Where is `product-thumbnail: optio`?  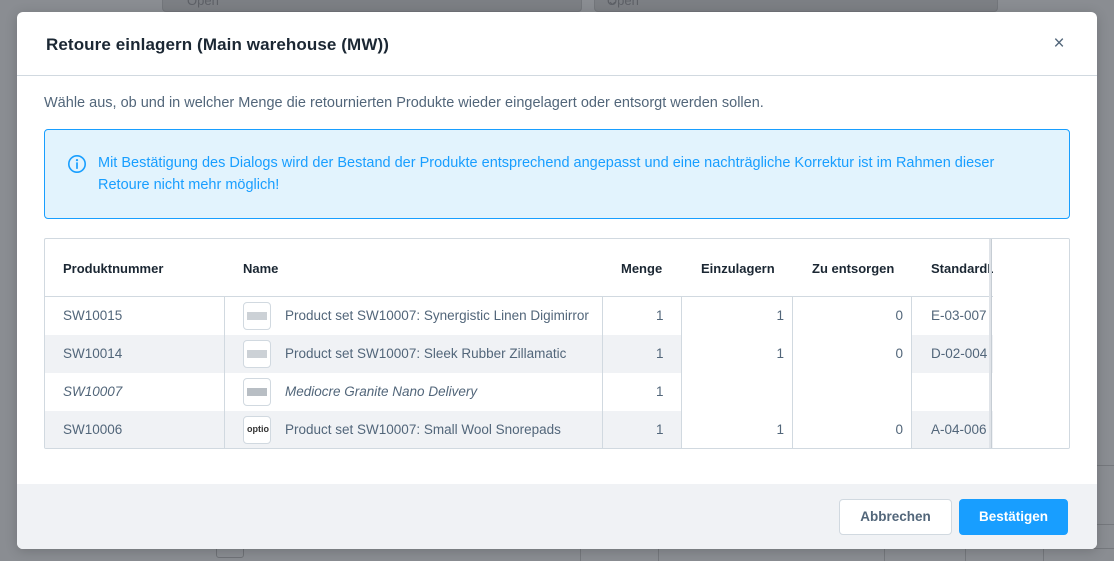
product-thumbnail: optio is located at coordinates (257, 430).